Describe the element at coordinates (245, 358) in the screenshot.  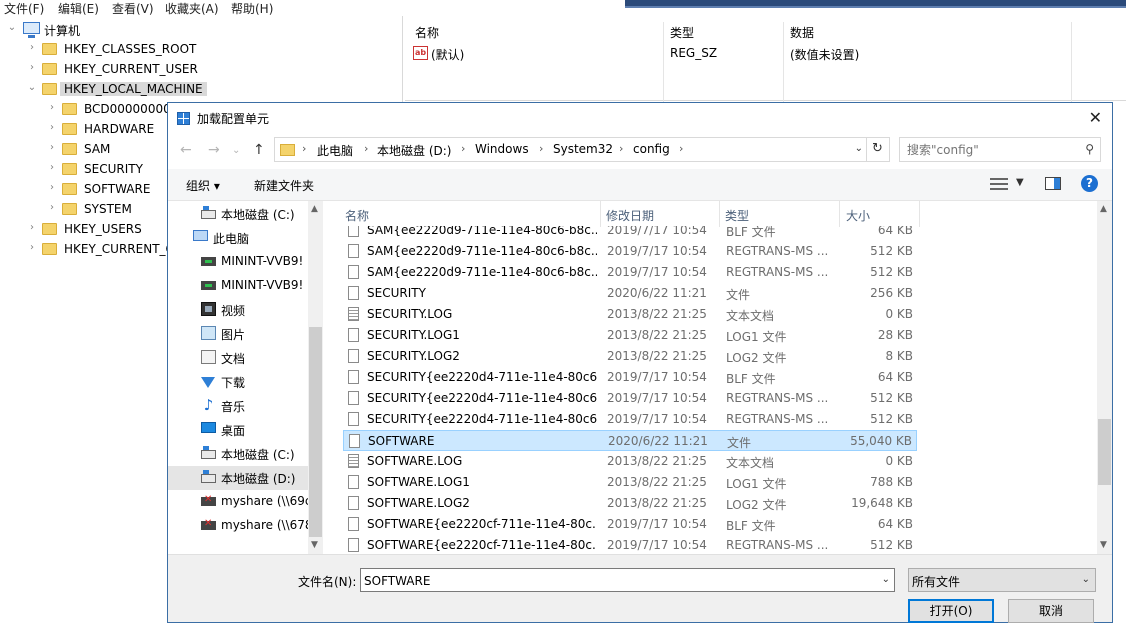
I see `nav-item: 文档` at that location.